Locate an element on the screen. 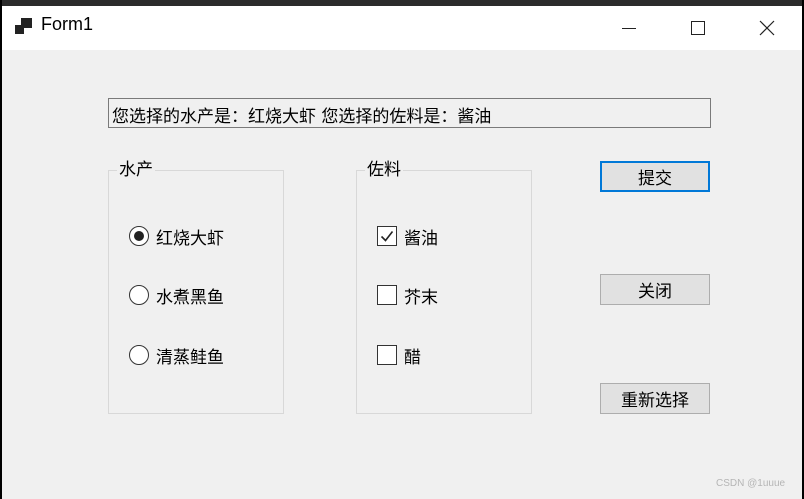 The image size is (804, 499). reset-button: 重新选择 is located at coordinates (655, 398).